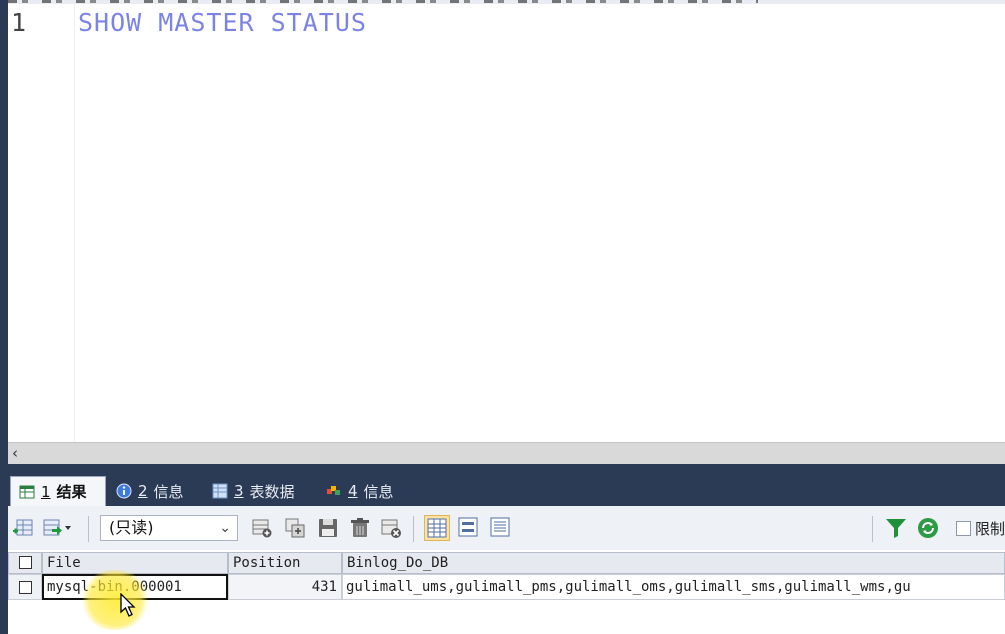  Describe the element at coordinates (135, 587) in the screenshot. I see `cell-file: mysql-bin.000001` at that location.